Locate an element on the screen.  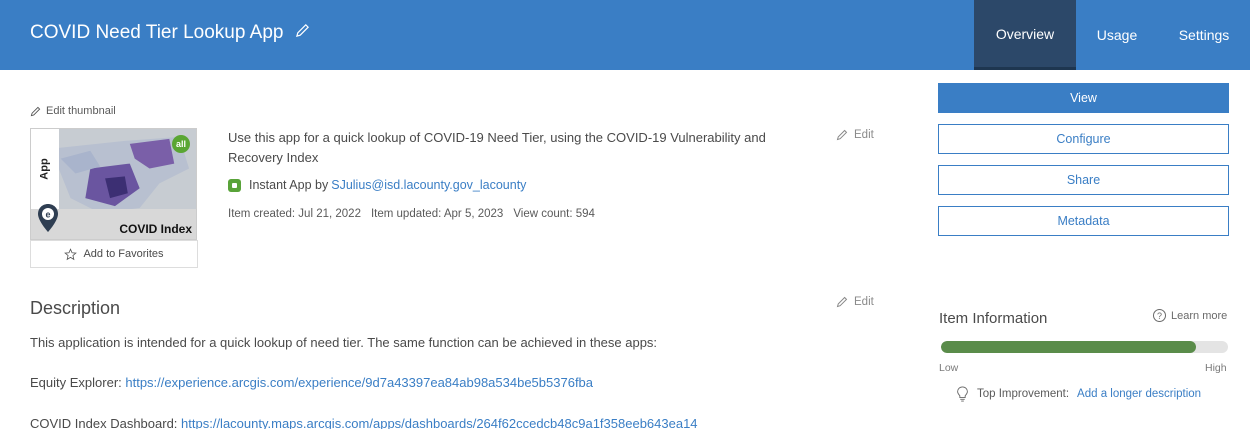
edit-summary-link: Edit is located at coordinates (855, 135).